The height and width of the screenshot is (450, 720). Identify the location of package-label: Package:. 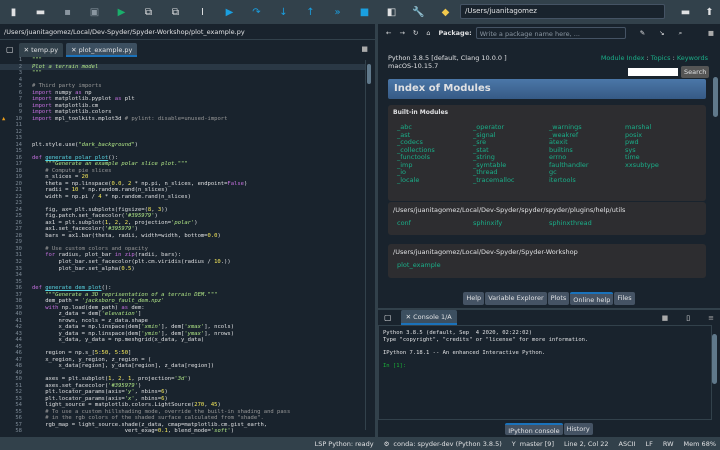
(455, 33).